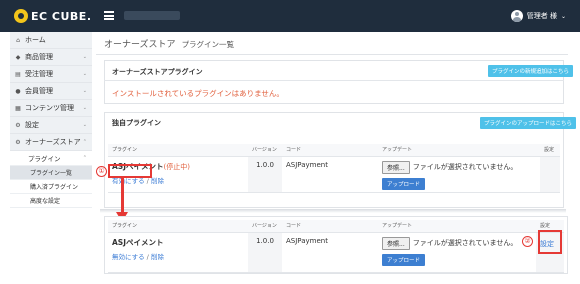 The height and width of the screenshot is (284, 580). I want to click on top-header: EC CUBE. 管理者 様 ⌄, so click(290, 16).